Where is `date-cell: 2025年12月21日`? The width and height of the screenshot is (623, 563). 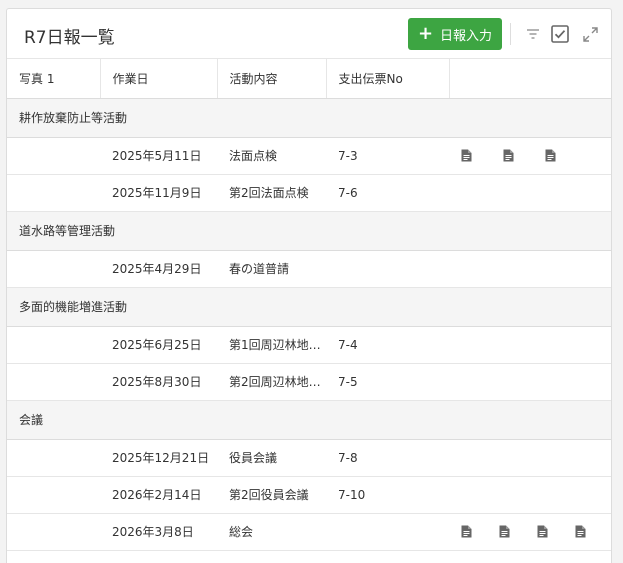
date-cell: 2025年12月21日 is located at coordinates (158, 458).